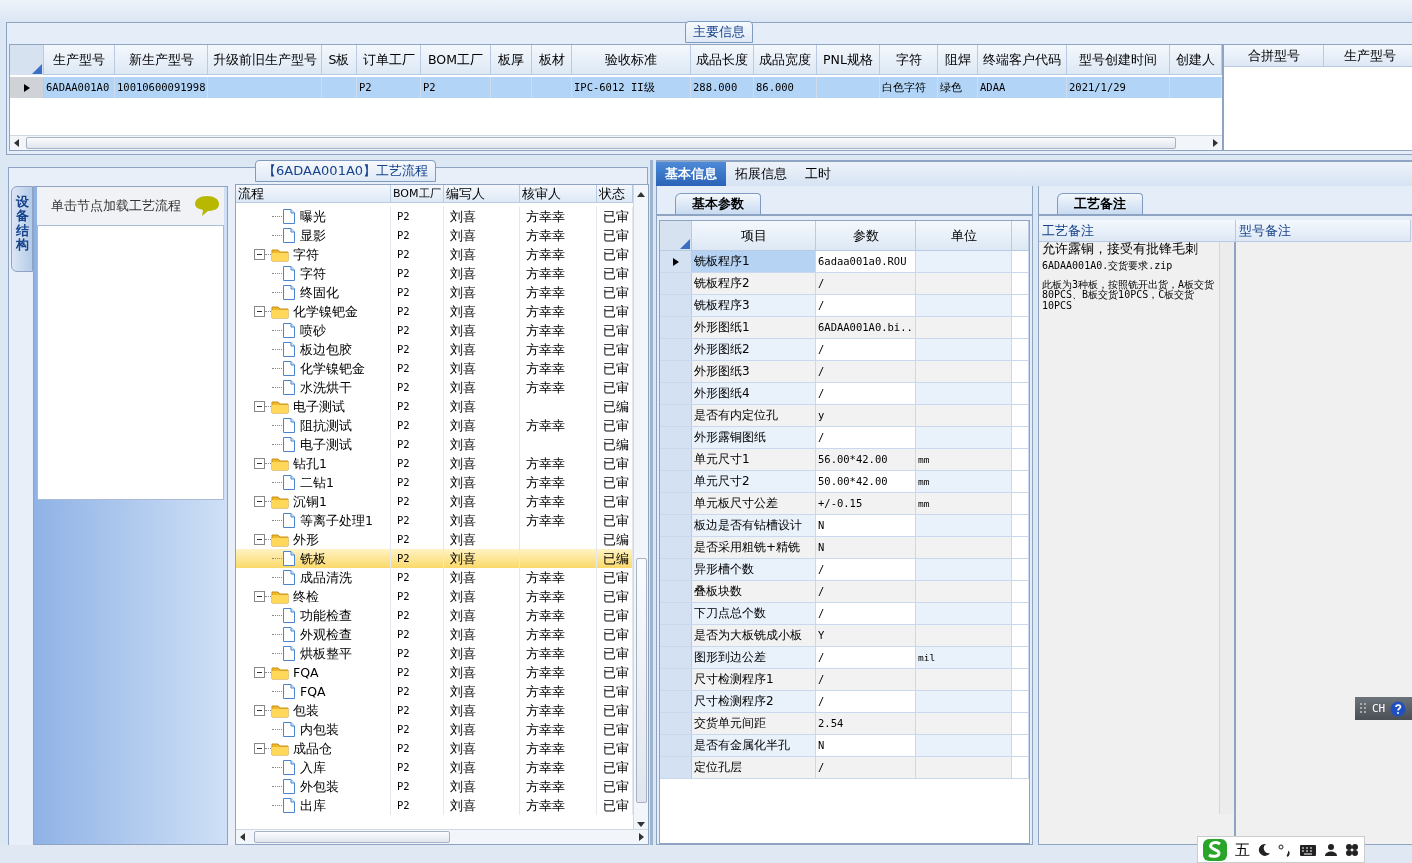 The image size is (1412, 863). Describe the element at coordinates (434, 615) in the screenshot. I see `tree-row: 功能检查 P2 刘喜 方幸幸 已审` at that location.